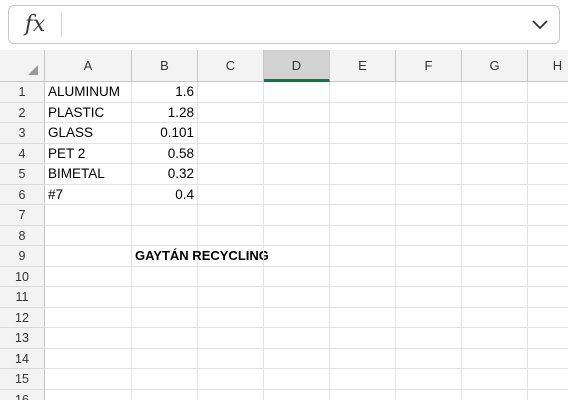  I want to click on cell-a1: ALUMINUM, so click(88, 92).